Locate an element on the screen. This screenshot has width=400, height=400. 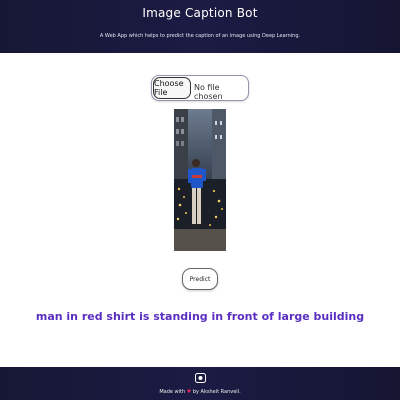
no-file-chosen-label: No file chosen is located at coordinates (208, 92).